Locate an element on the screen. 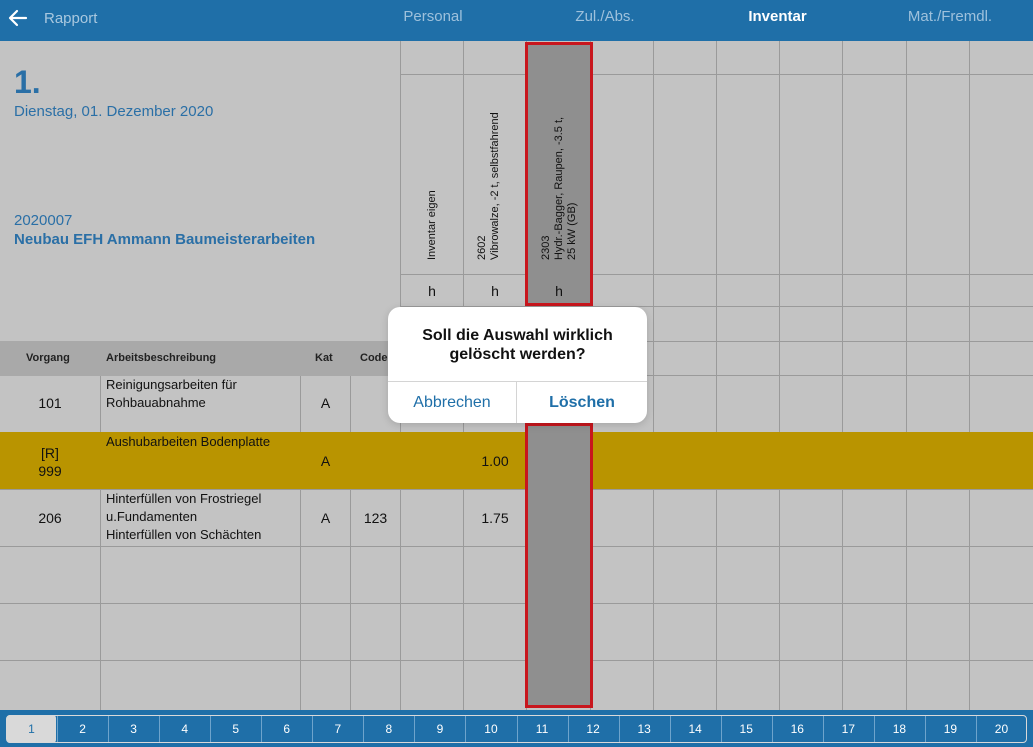 The height and width of the screenshot is (747, 1033). page-button: 5 is located at coordinates (235, 729).